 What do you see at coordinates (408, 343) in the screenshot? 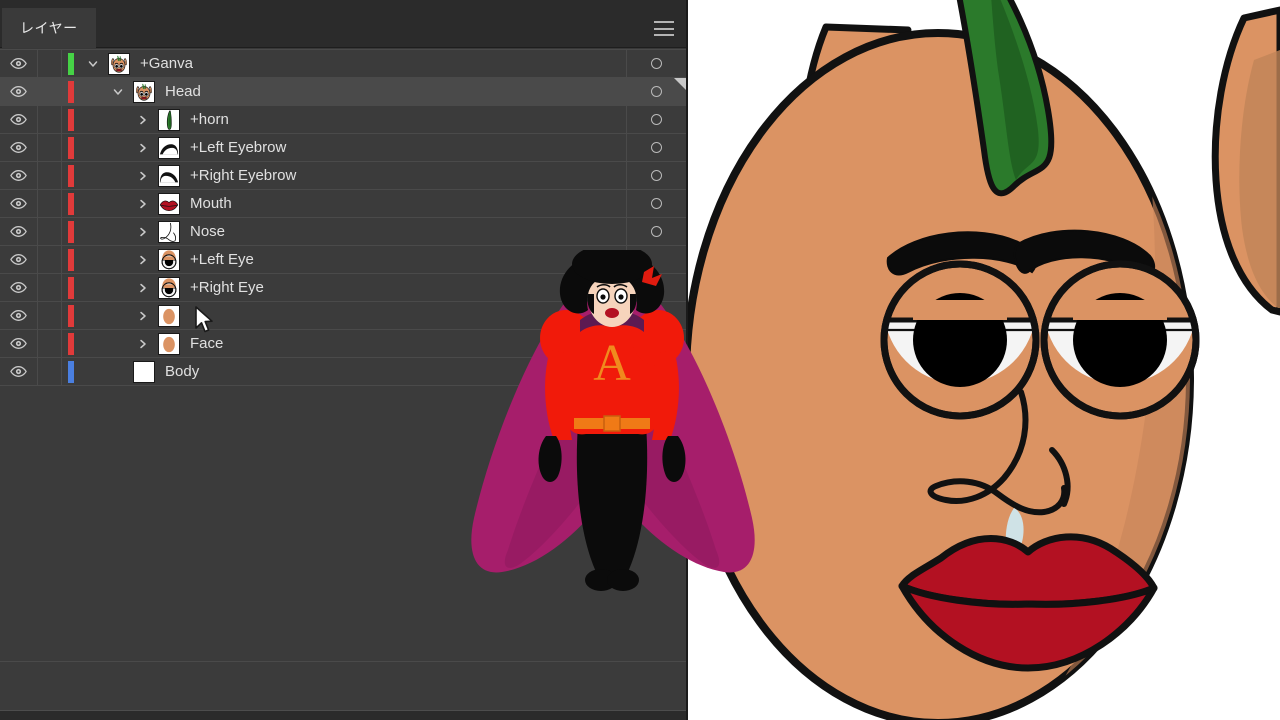
I see `layer-name-label: Face` at bounding box center [408, 343].